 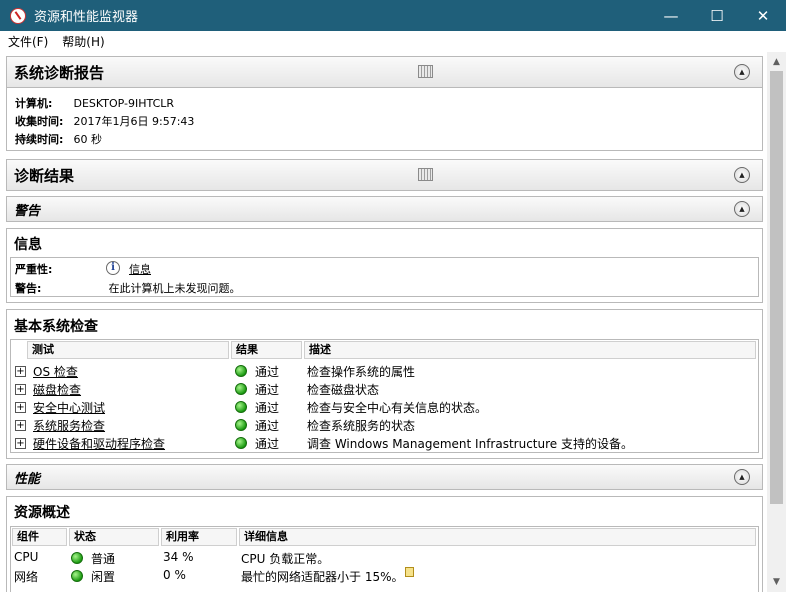 What do you see at coordinates (343, 390) in the screenshot?
I see `desc-text: 检查磁盘状态` at bounding box center [343, 390].